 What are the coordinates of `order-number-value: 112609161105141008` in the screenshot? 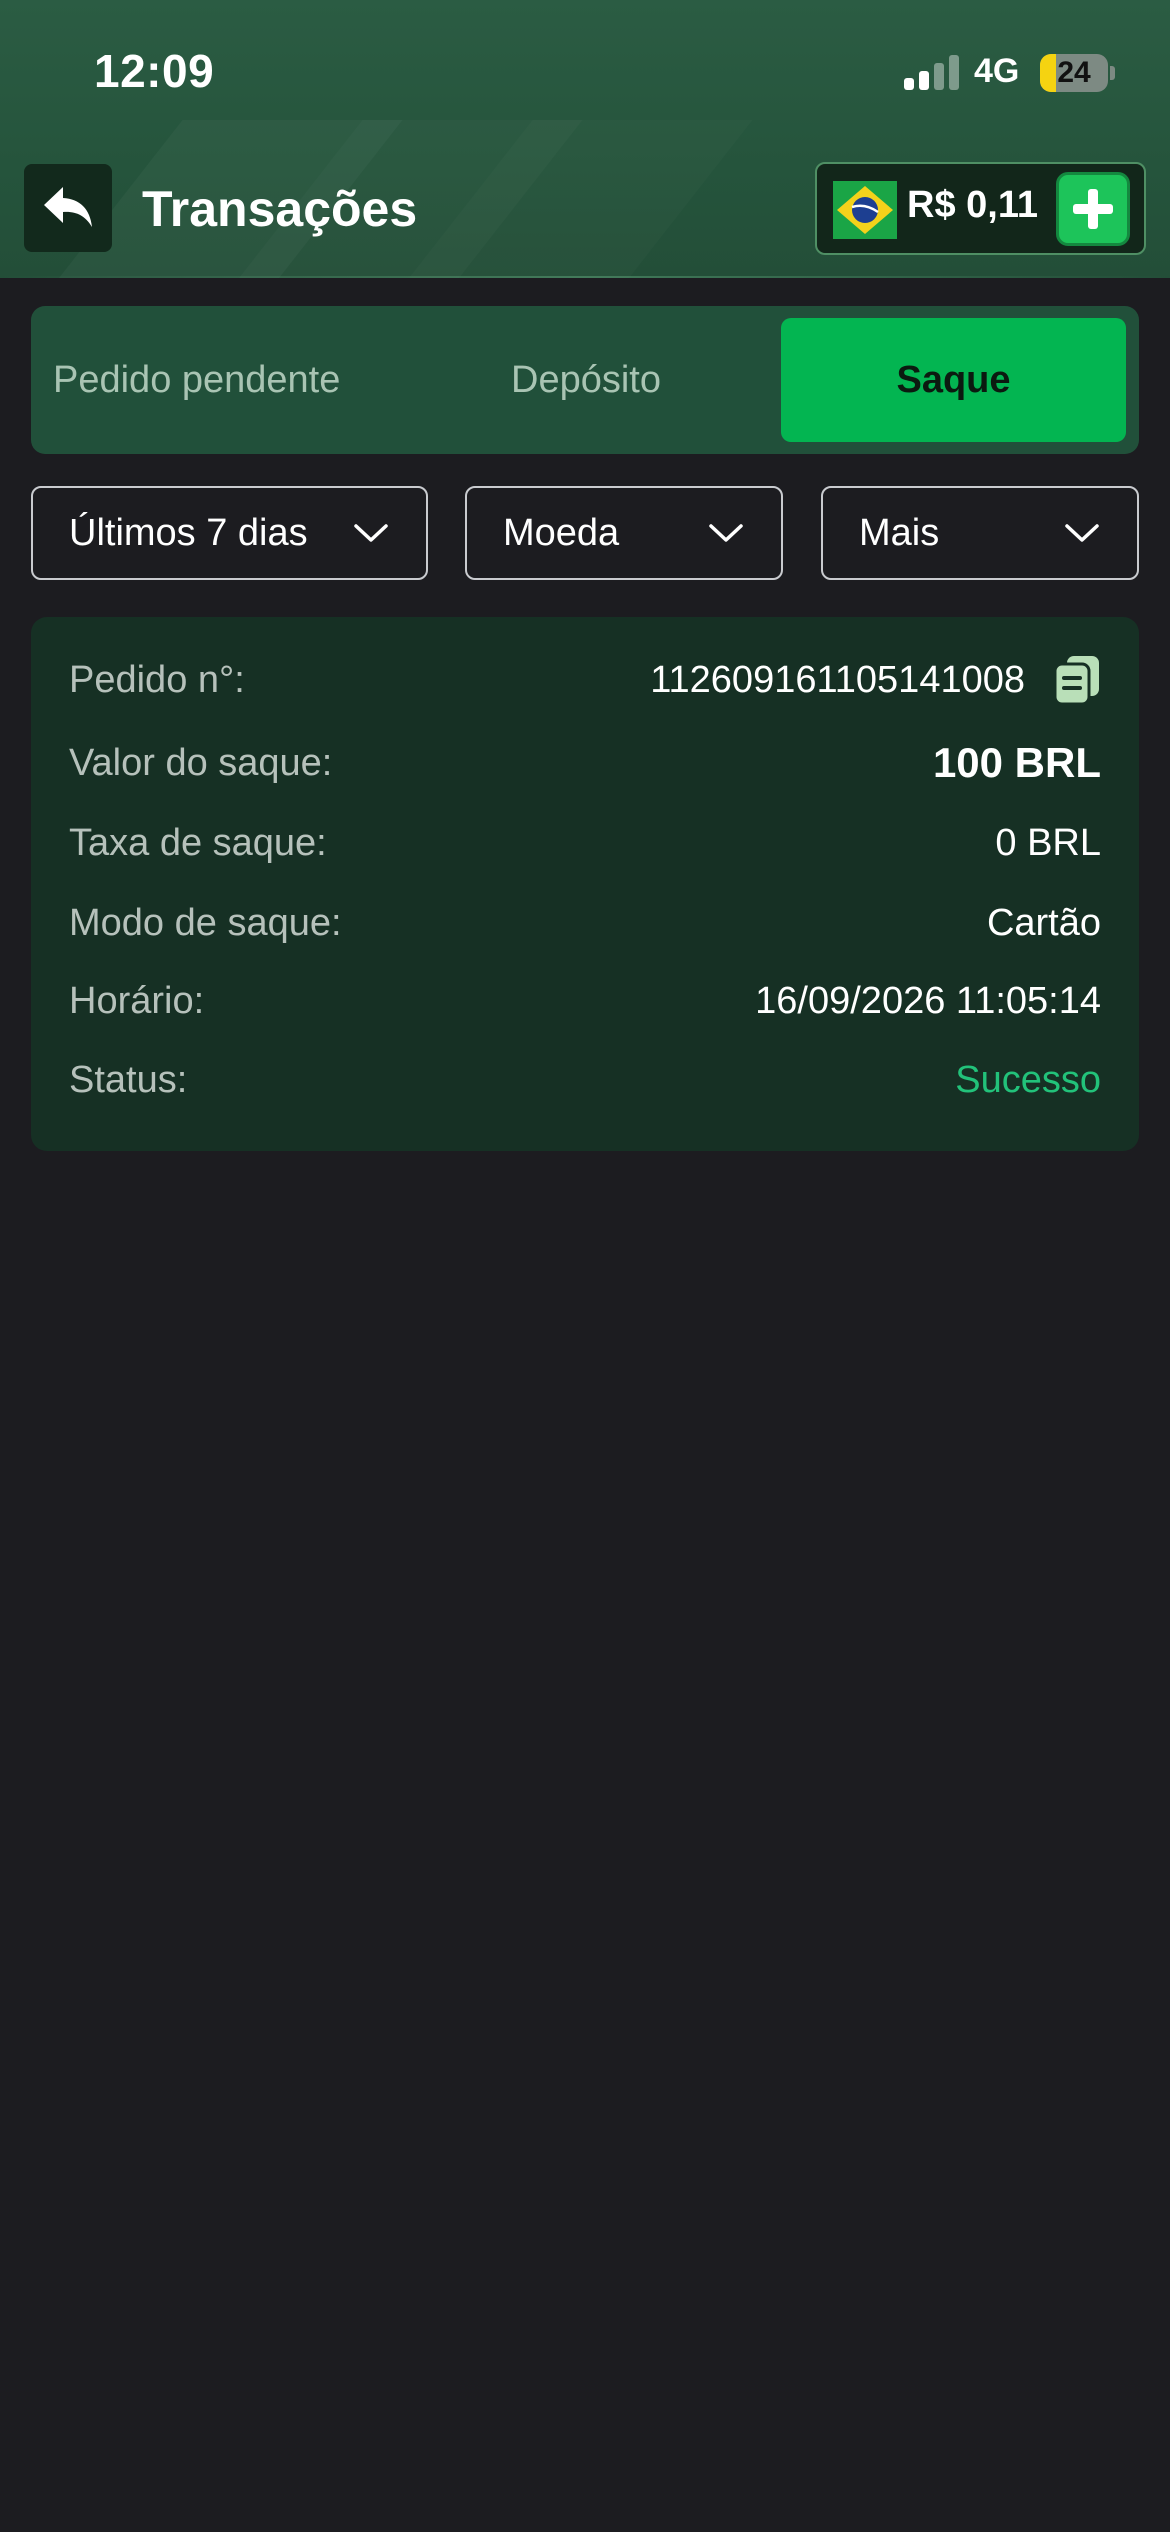 It's located at (875, 680).